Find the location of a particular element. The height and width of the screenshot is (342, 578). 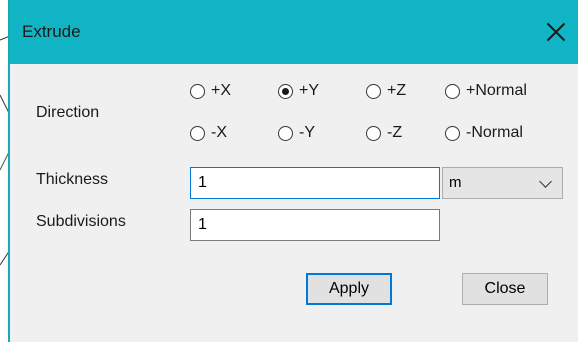

close-button: Close is located at coordinates (505, 289).